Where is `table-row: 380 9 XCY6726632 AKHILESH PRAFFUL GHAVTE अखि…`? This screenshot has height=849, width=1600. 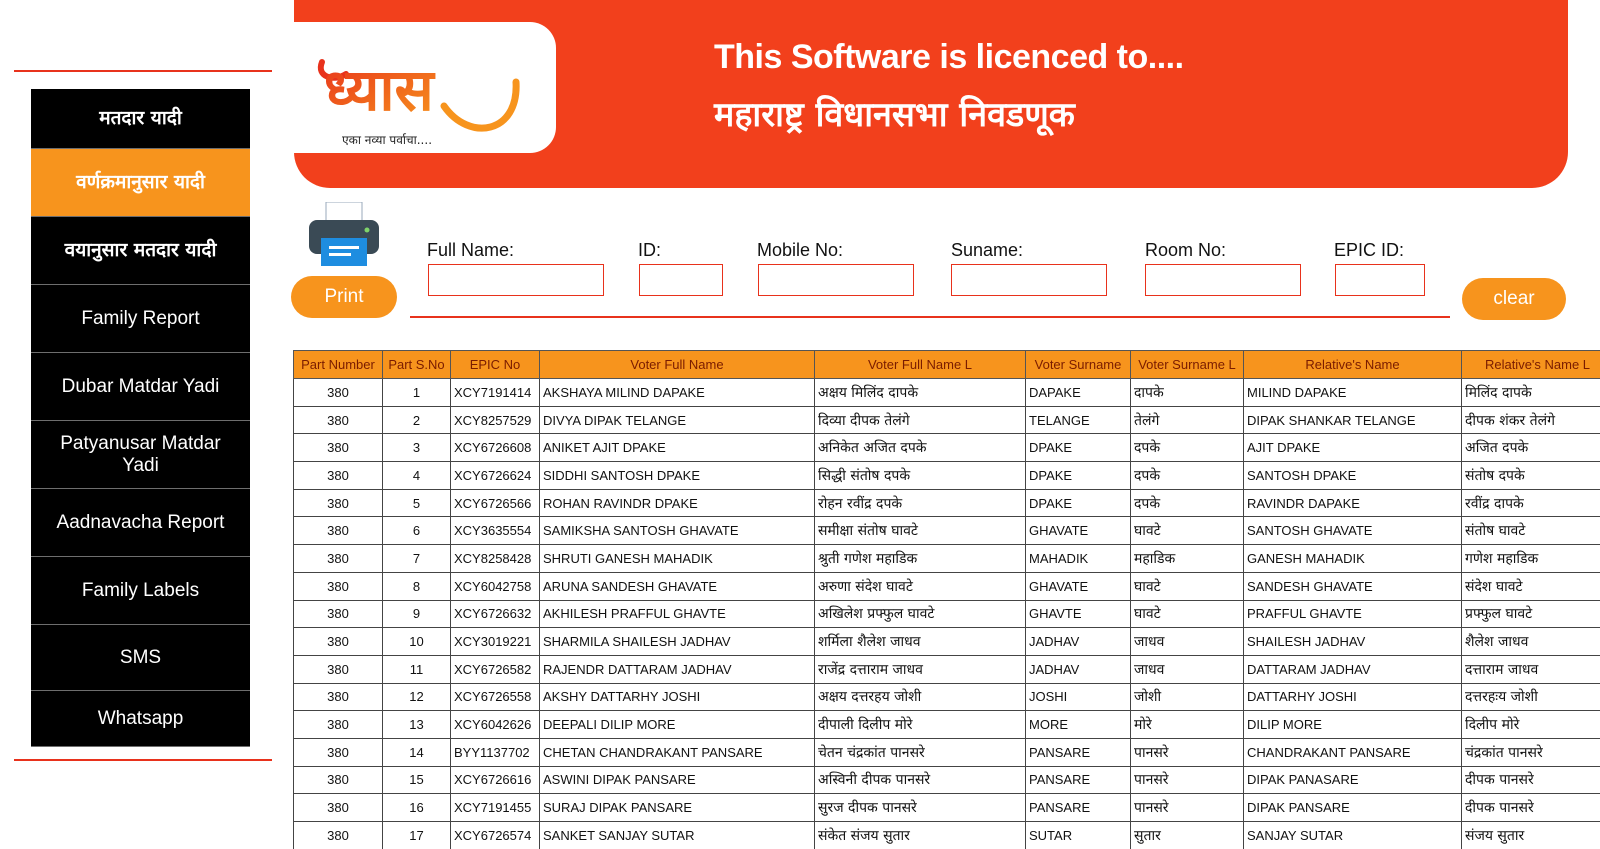
table-row: 380 9 XCY6726632 AKHILESH PRAFFUL GHAVTE अखि… is located at coordinates (946, 614).